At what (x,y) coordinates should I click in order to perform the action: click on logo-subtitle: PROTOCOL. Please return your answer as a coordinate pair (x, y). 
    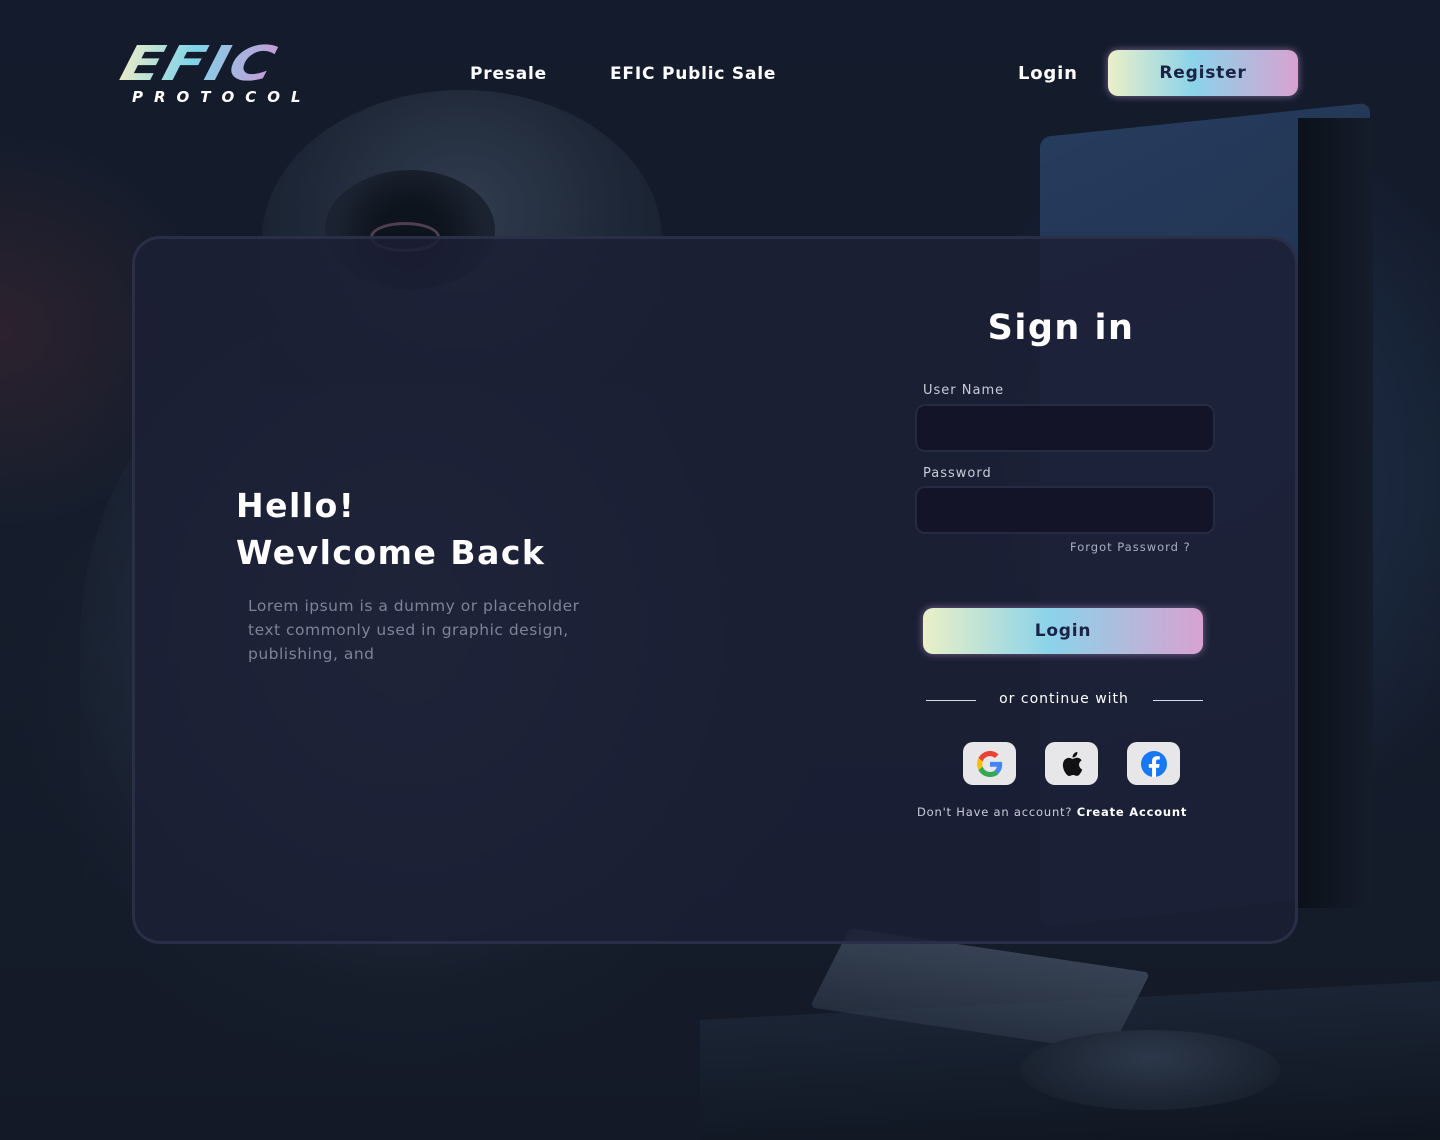
    Looking at the image, I should click on (222, 97).